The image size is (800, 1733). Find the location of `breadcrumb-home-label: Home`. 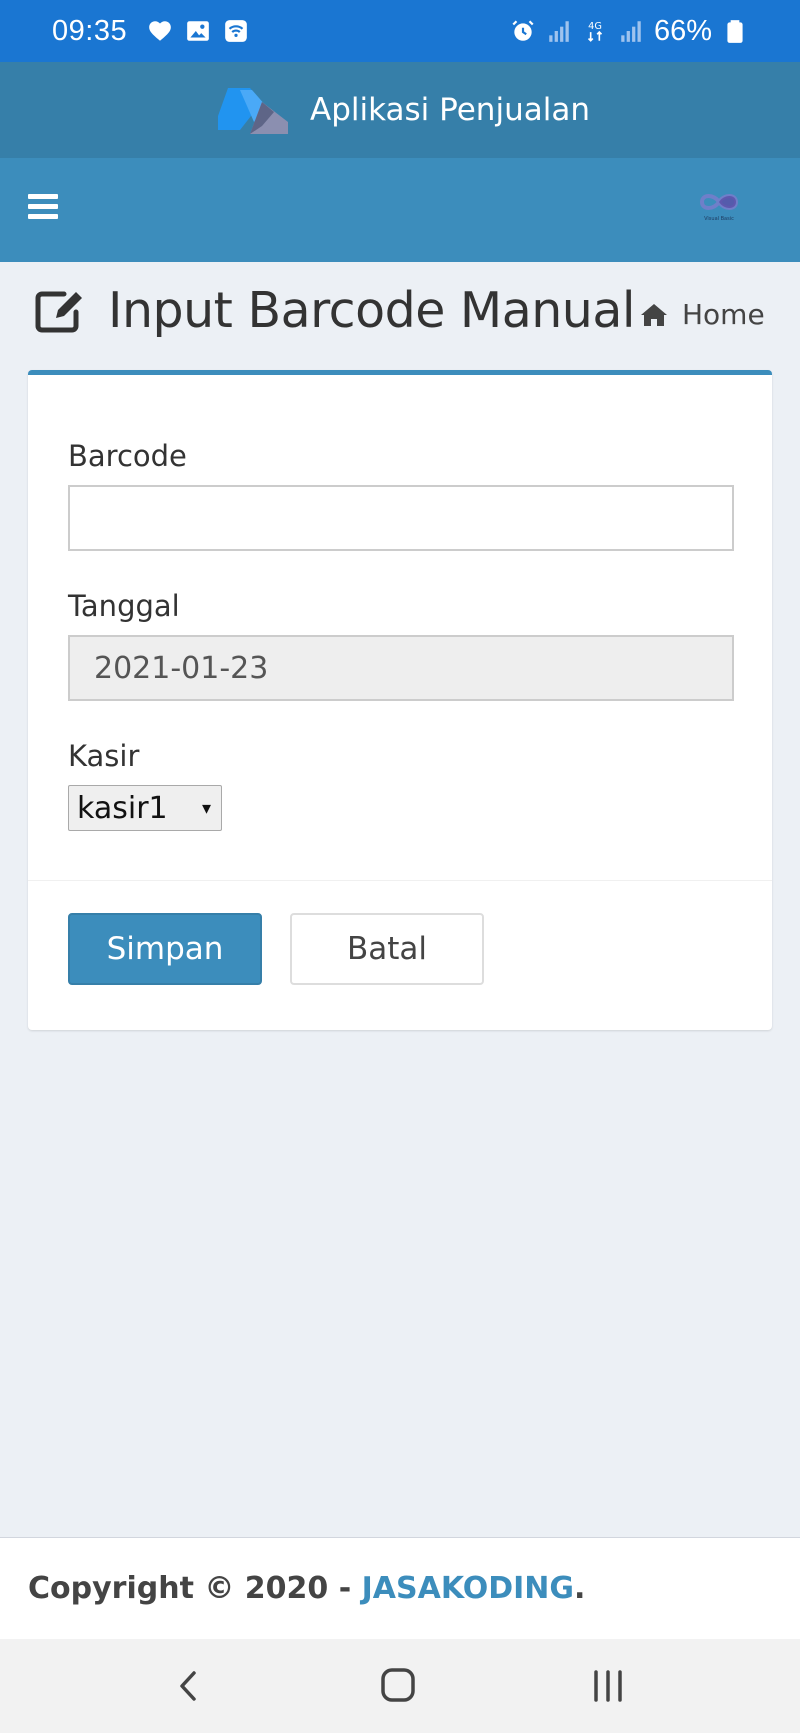

breadcrumb-home-label: Home is located at coordinates (723, 314).